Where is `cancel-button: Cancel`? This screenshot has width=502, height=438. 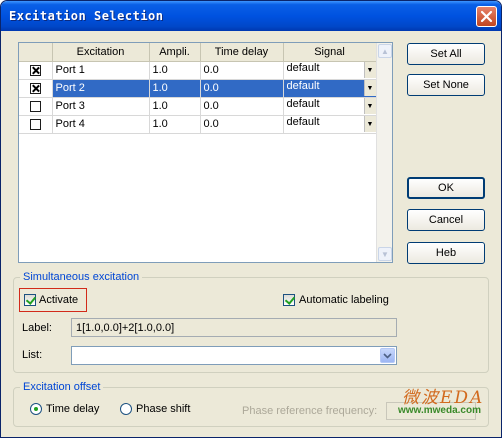
cancel-button: Cancel is located at coordinates (446, 220).